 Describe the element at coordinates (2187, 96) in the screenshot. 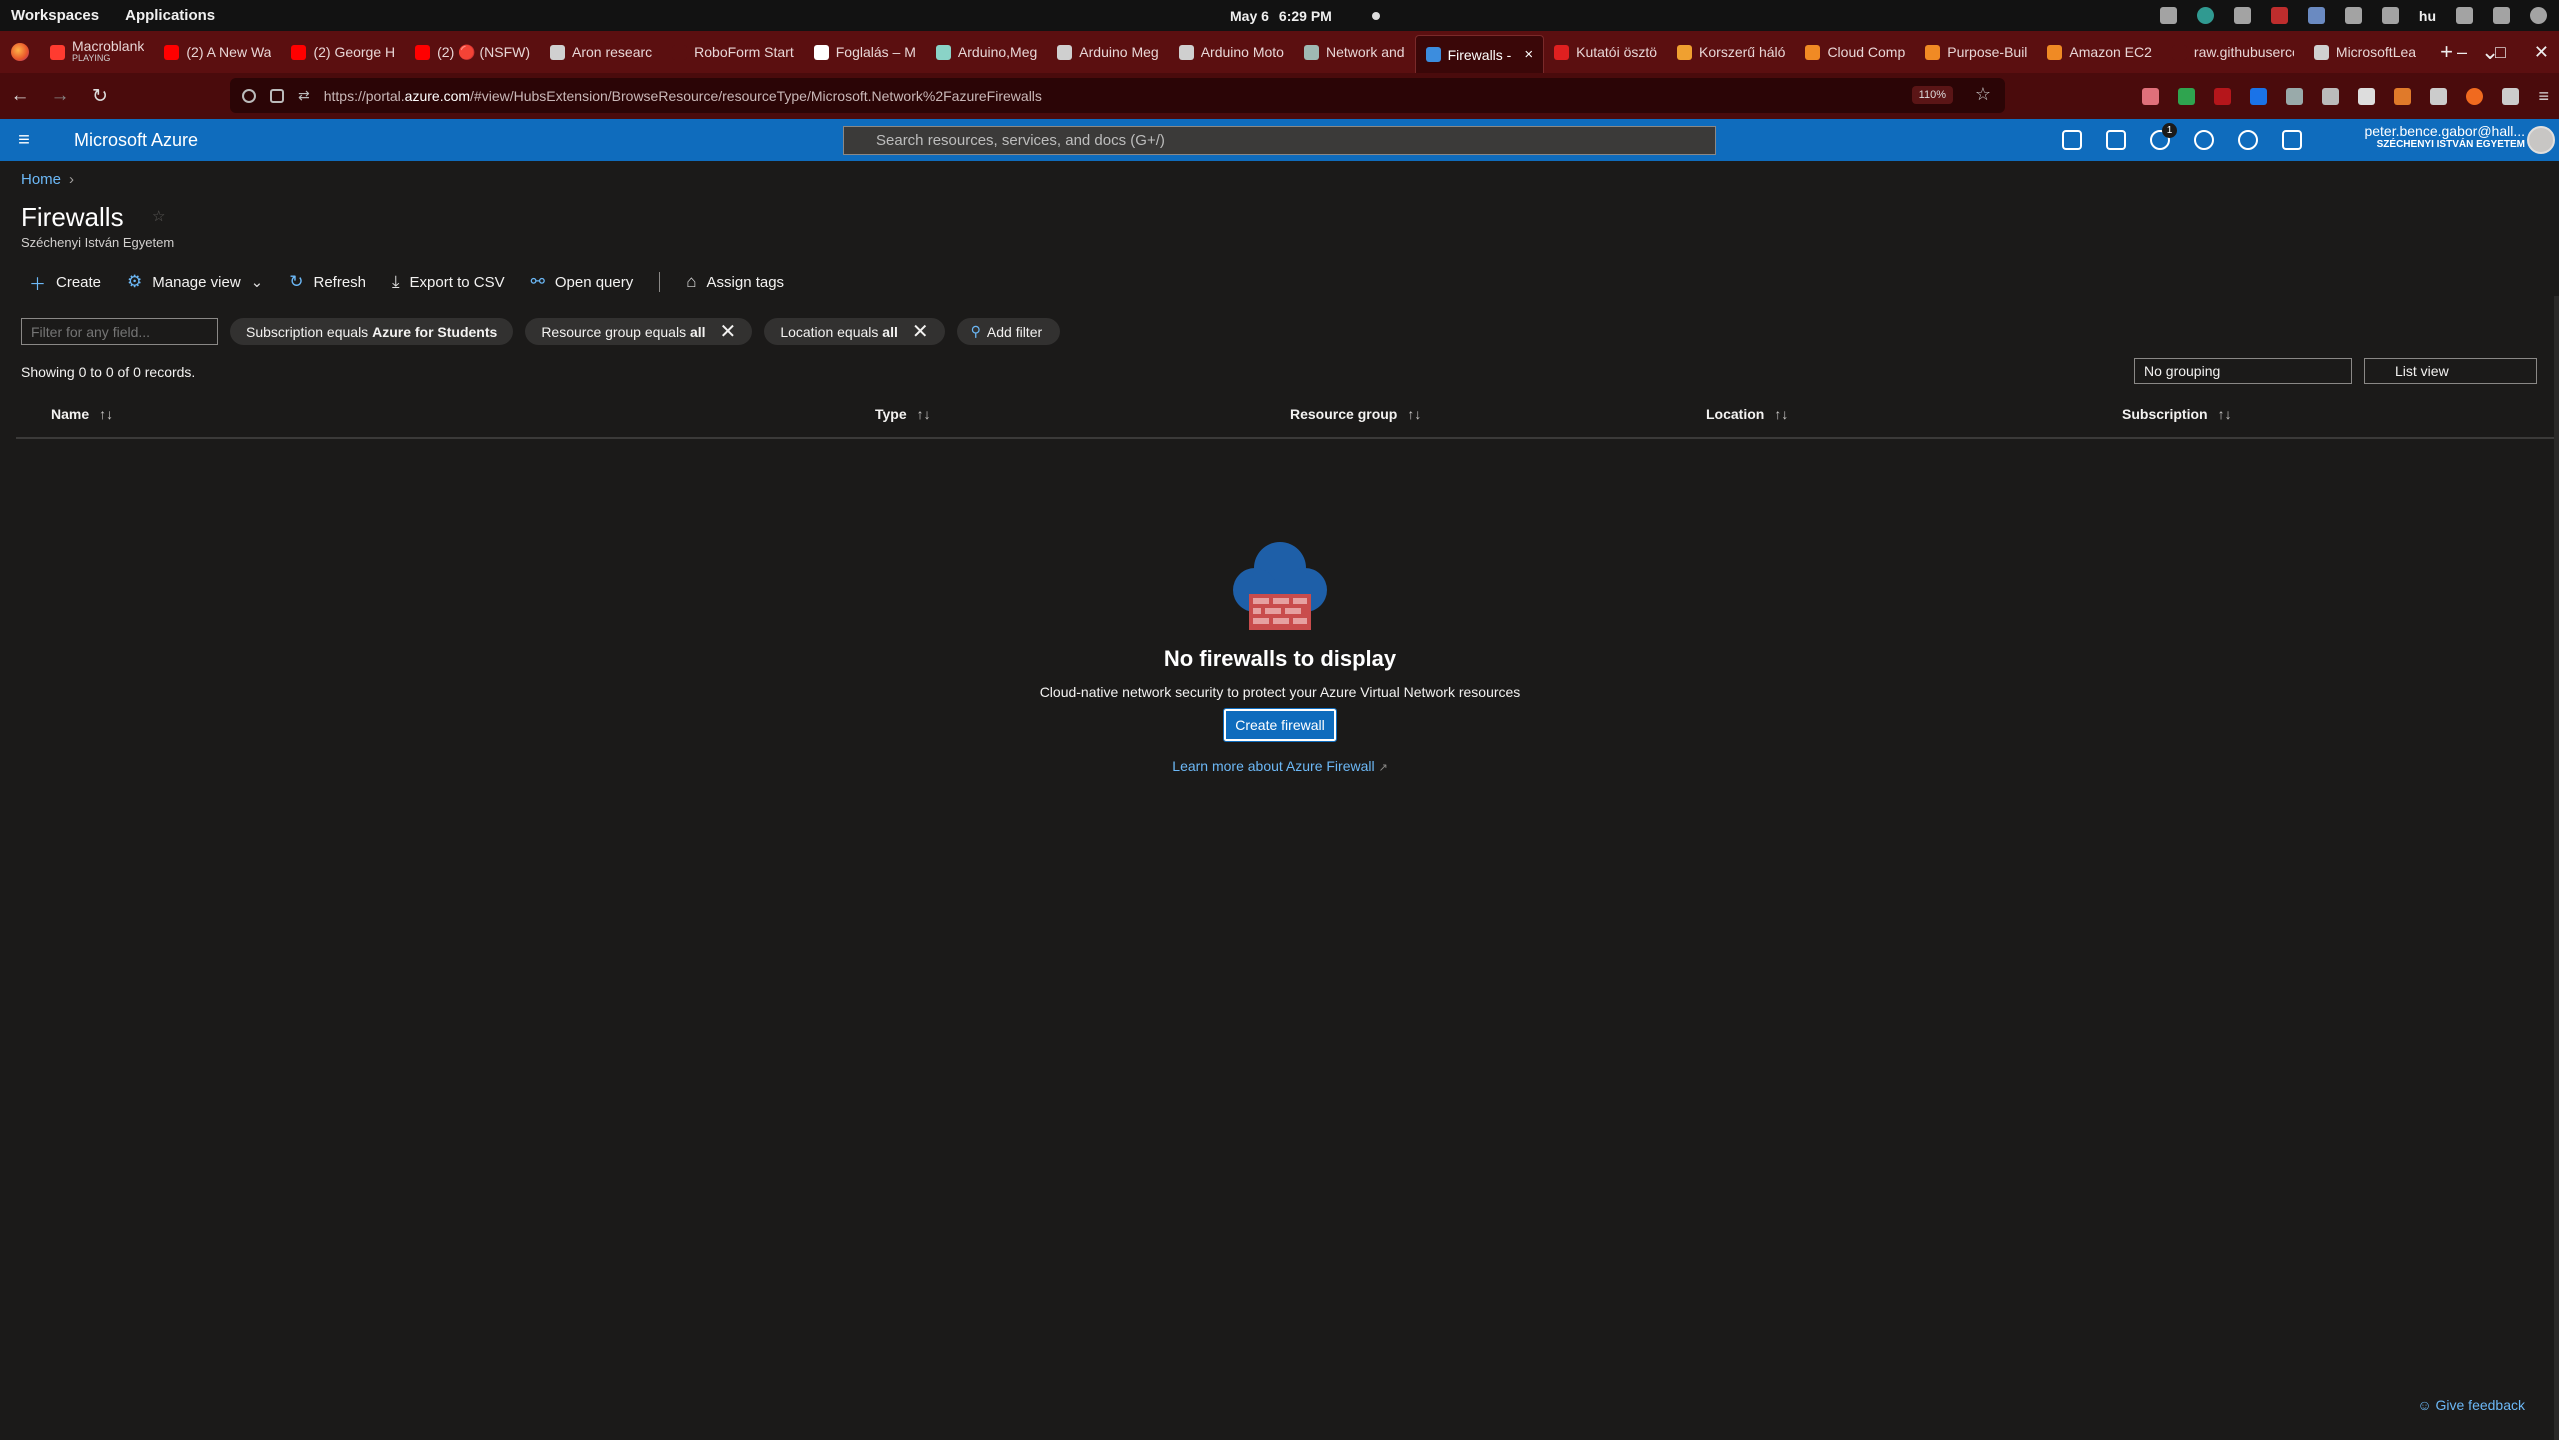

I see `extension-green-icon` at that location.